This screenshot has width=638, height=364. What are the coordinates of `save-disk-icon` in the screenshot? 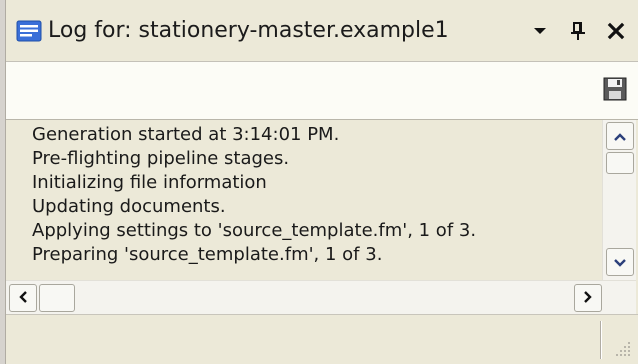 It's located at (615, 91).